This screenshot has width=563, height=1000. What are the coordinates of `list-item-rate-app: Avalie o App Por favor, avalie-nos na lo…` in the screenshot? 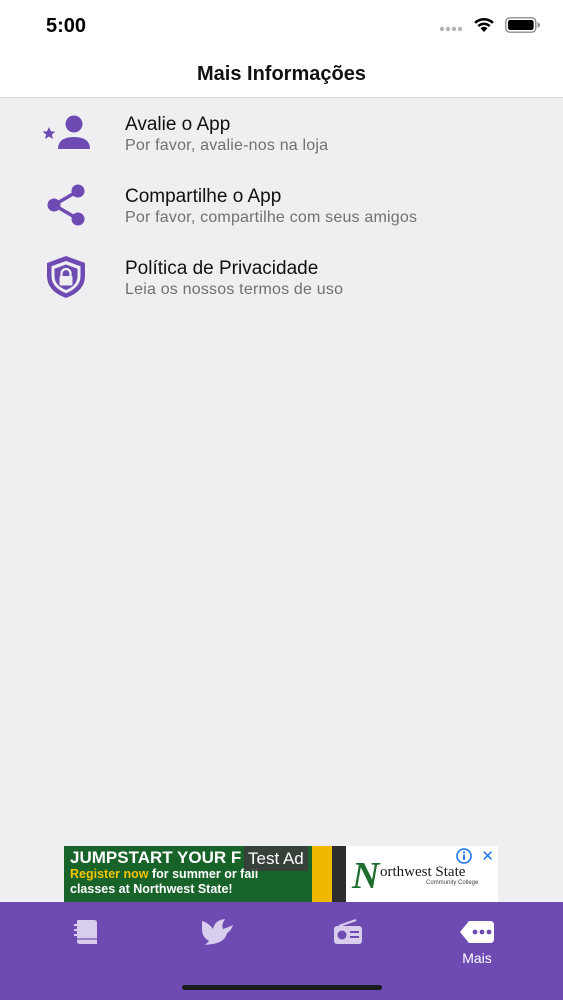 It's located at (281, 134).